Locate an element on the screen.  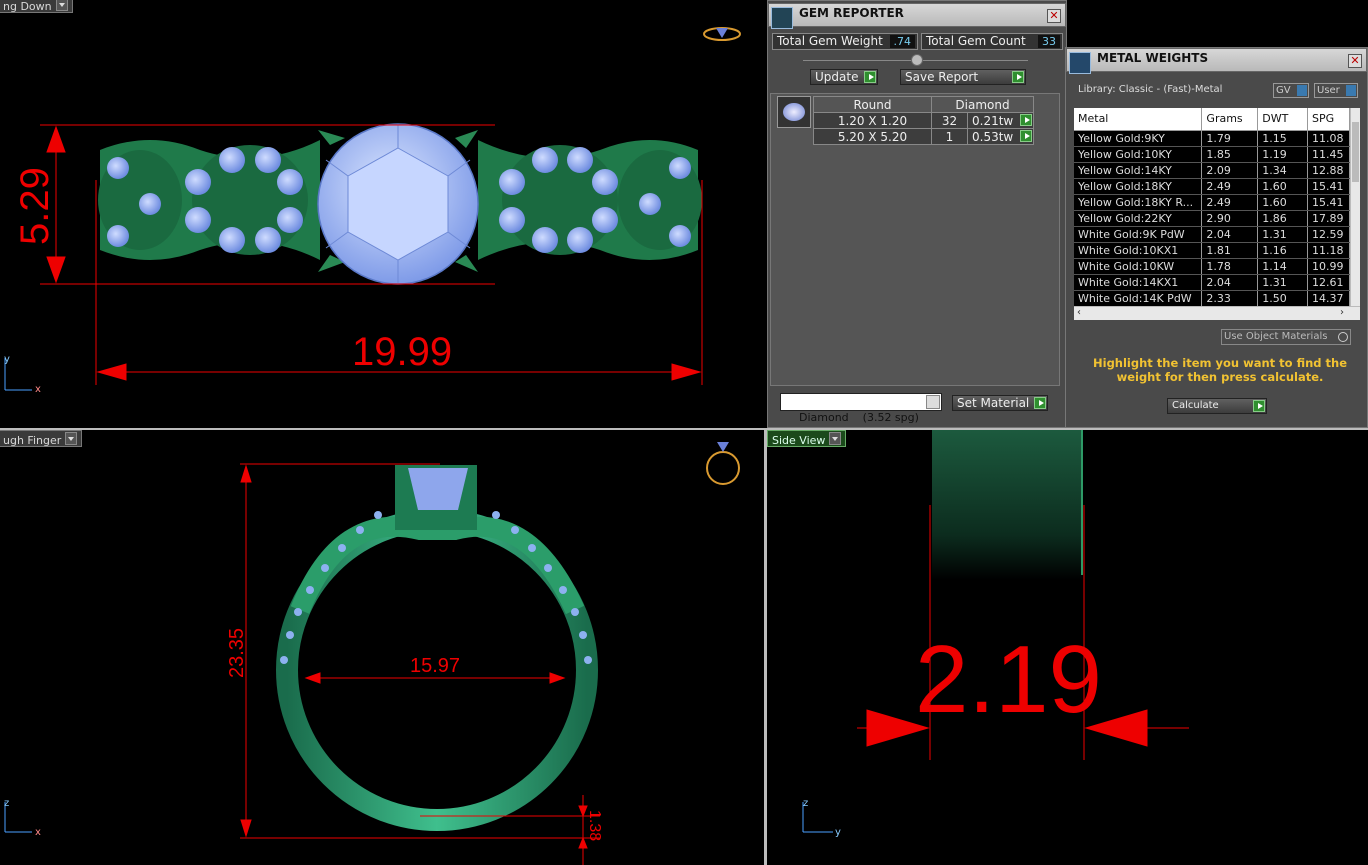
axis-gizmo: y x is located at coordinates (22, 374).